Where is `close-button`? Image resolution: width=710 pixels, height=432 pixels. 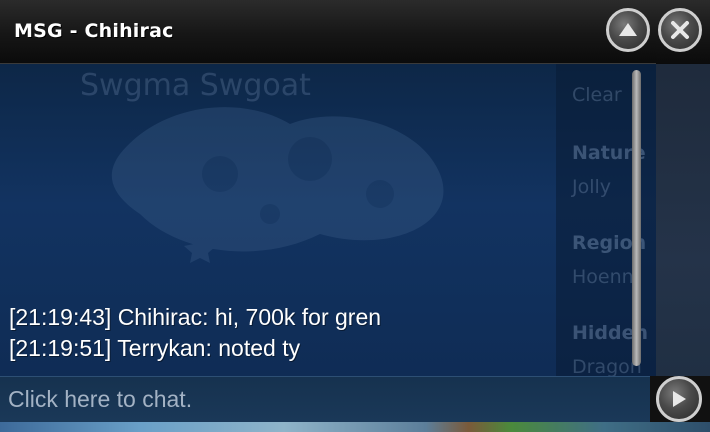 close-button is located at coordinates (680, 30).